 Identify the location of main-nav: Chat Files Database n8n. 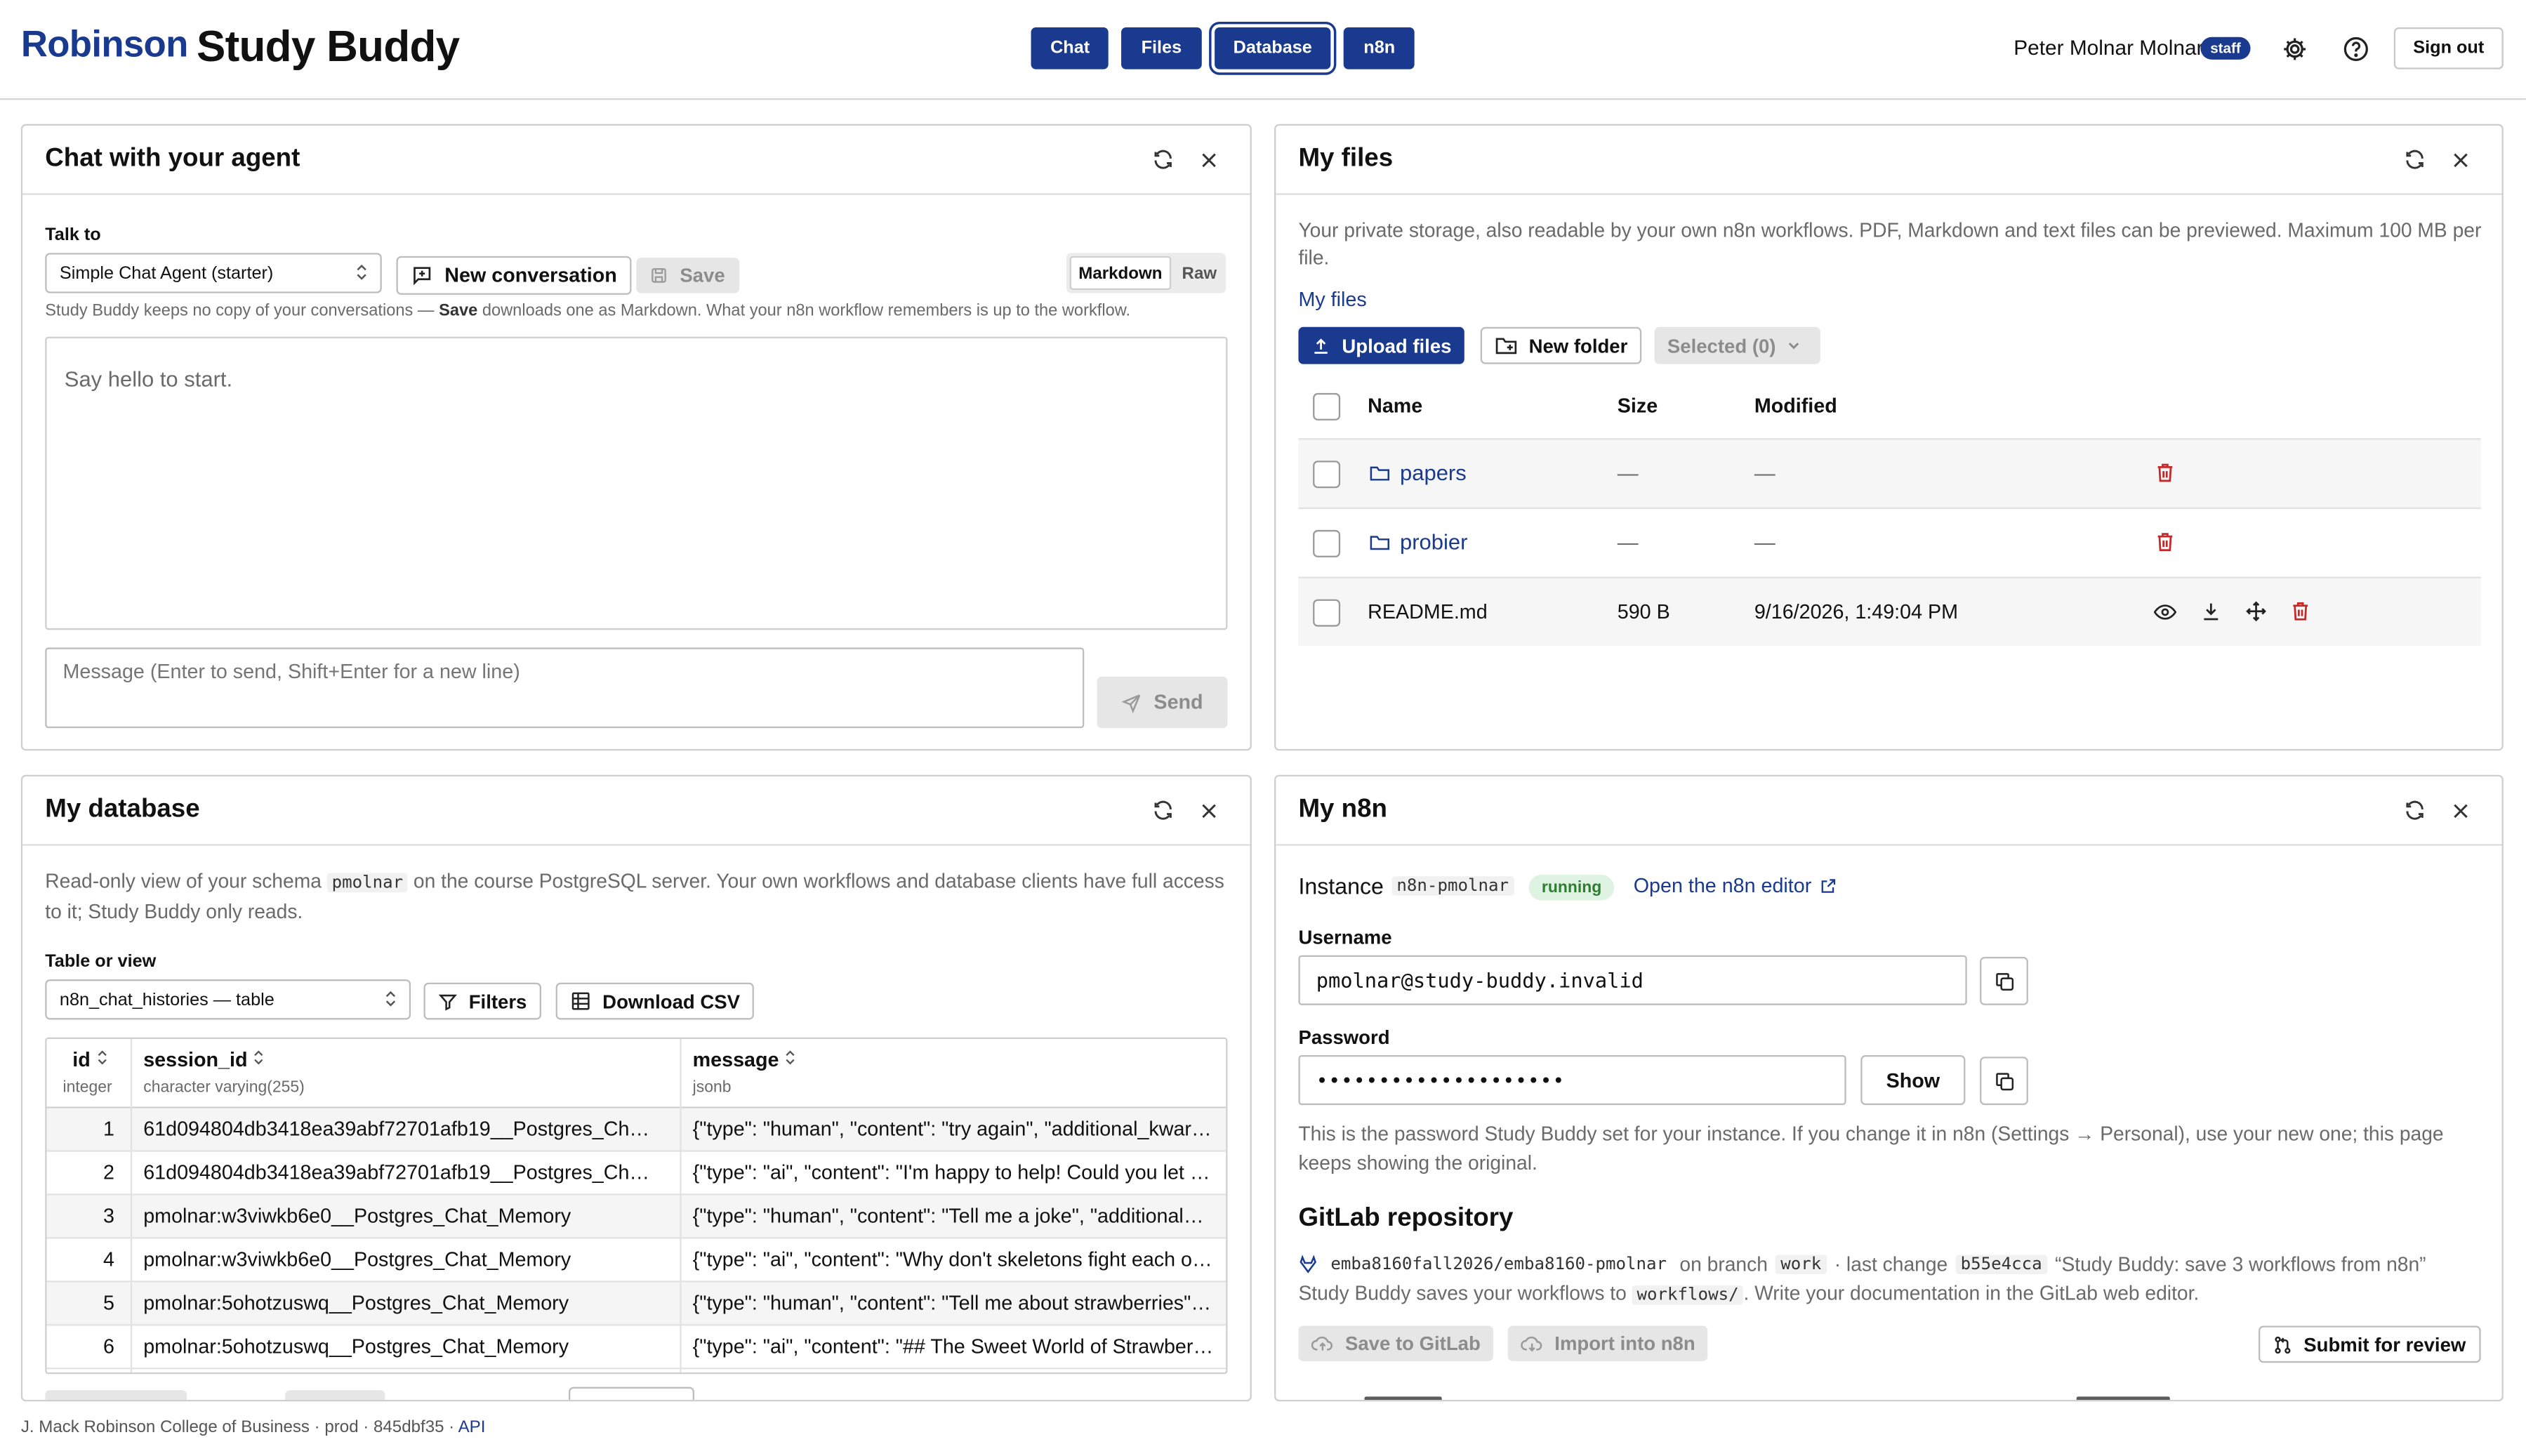
(1223, 48).